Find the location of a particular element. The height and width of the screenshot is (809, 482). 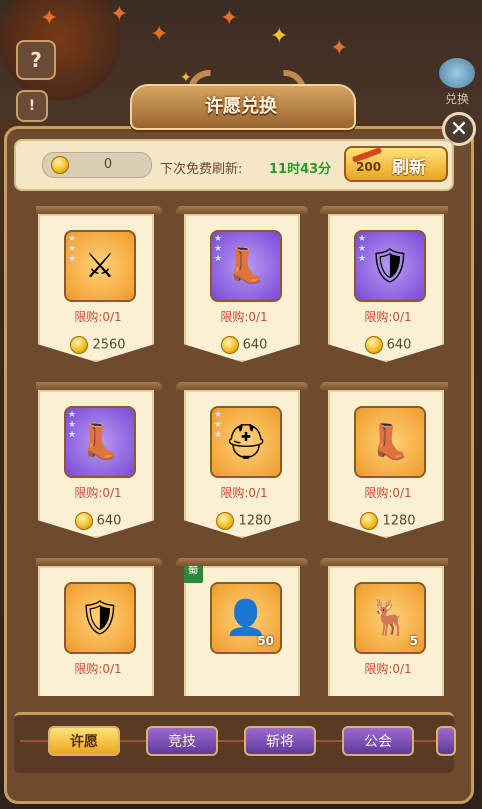

exchange-shortcut-button: 兑换 is located at coordinates (457, 82).